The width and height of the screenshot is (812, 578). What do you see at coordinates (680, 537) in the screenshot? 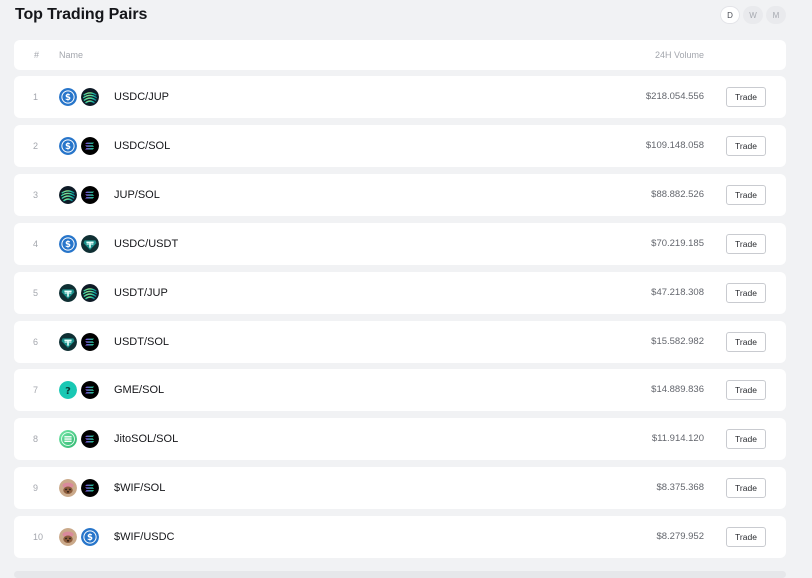
I see `pair-volume: $8.279.952` at bounding box center [680, 537].